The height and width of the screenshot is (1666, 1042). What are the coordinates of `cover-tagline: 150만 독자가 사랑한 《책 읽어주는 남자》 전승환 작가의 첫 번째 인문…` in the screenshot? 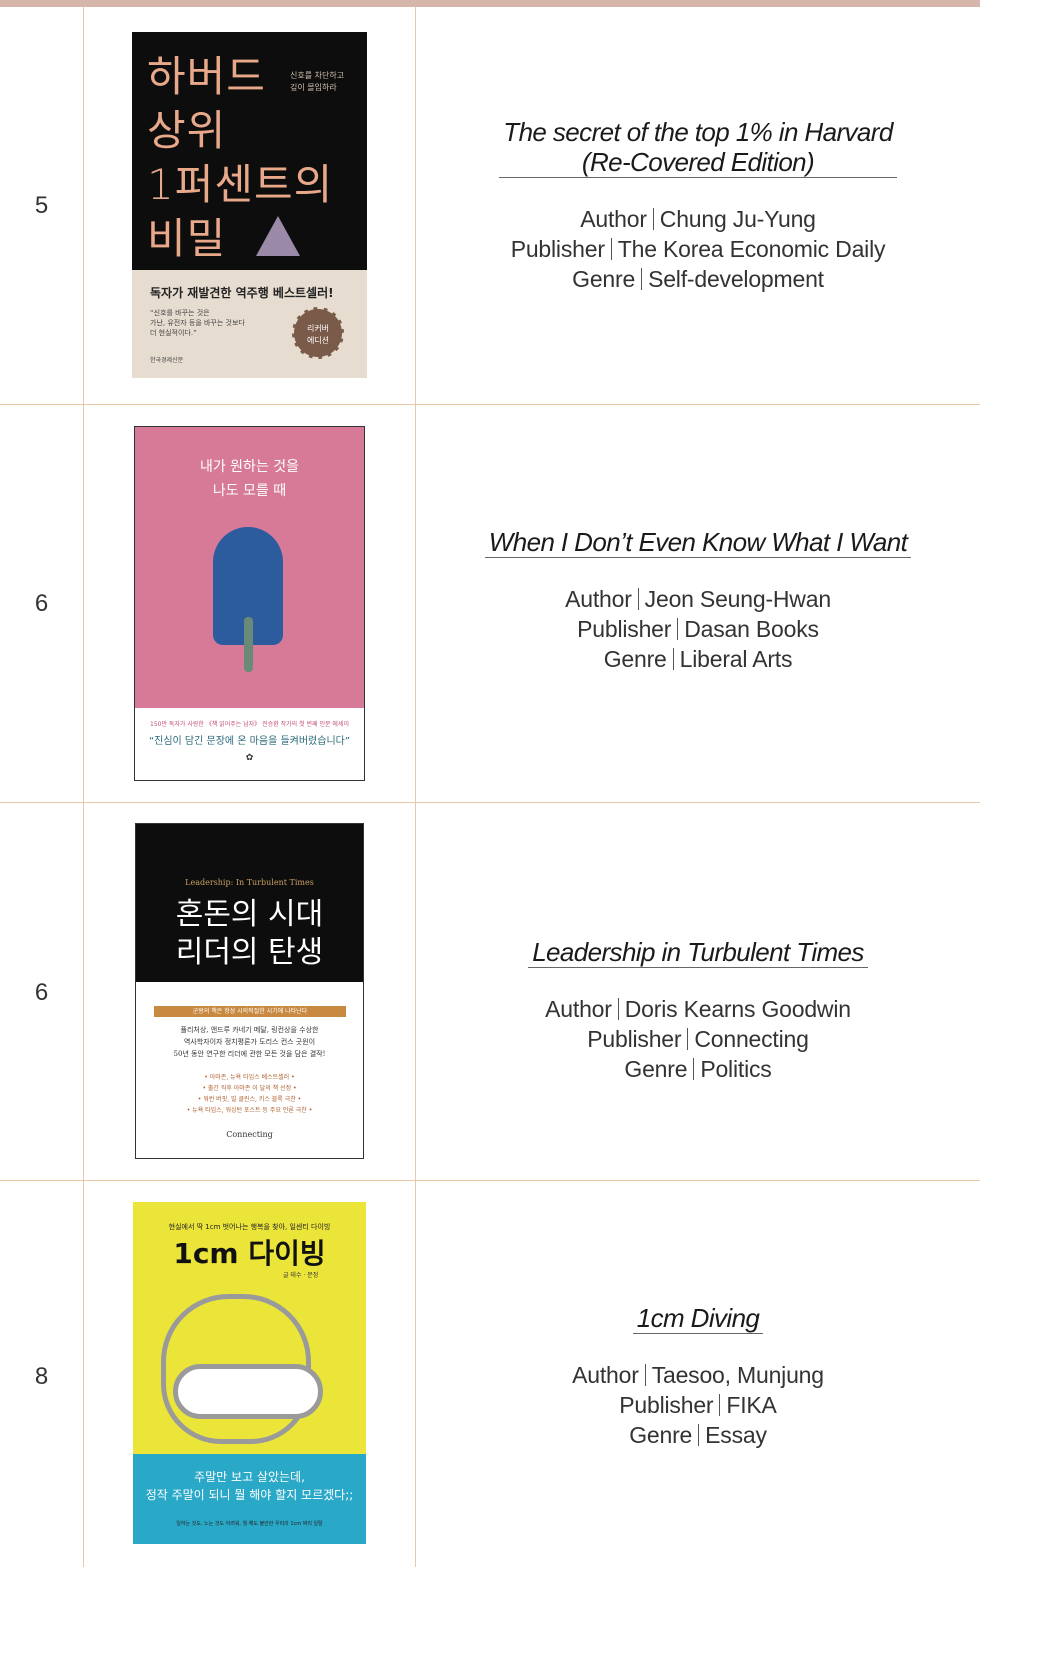 It's located at (249, 724).